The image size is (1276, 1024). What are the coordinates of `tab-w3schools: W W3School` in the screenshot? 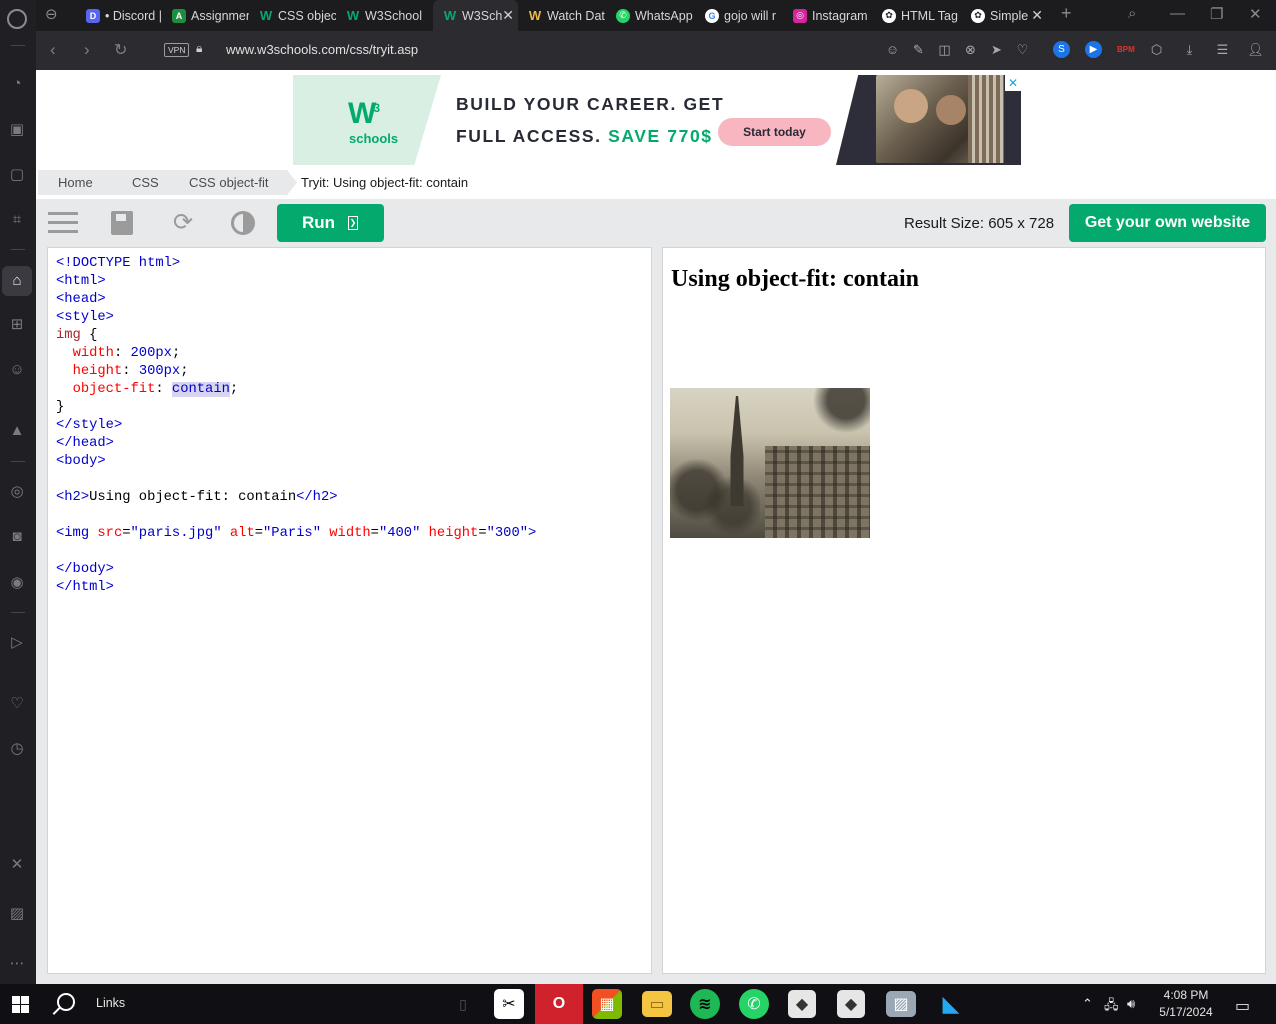 It's located at (379, 15).